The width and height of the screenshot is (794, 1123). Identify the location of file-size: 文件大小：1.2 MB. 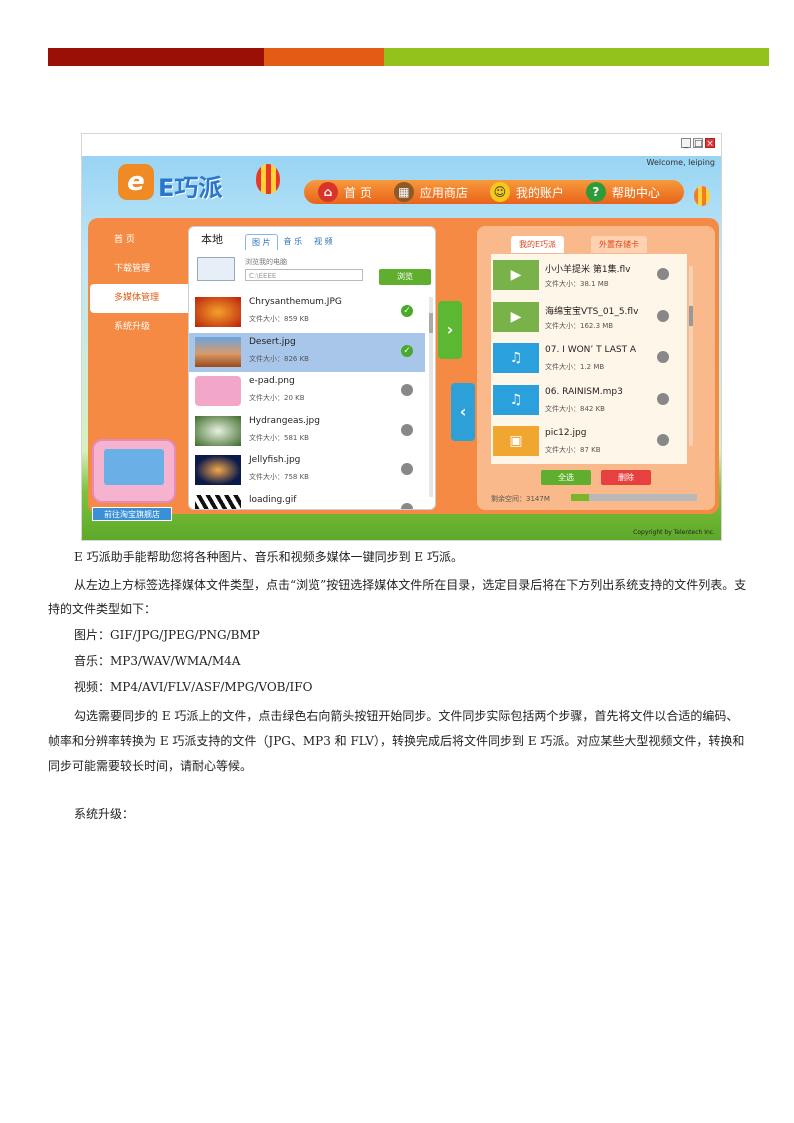
(575, 367).